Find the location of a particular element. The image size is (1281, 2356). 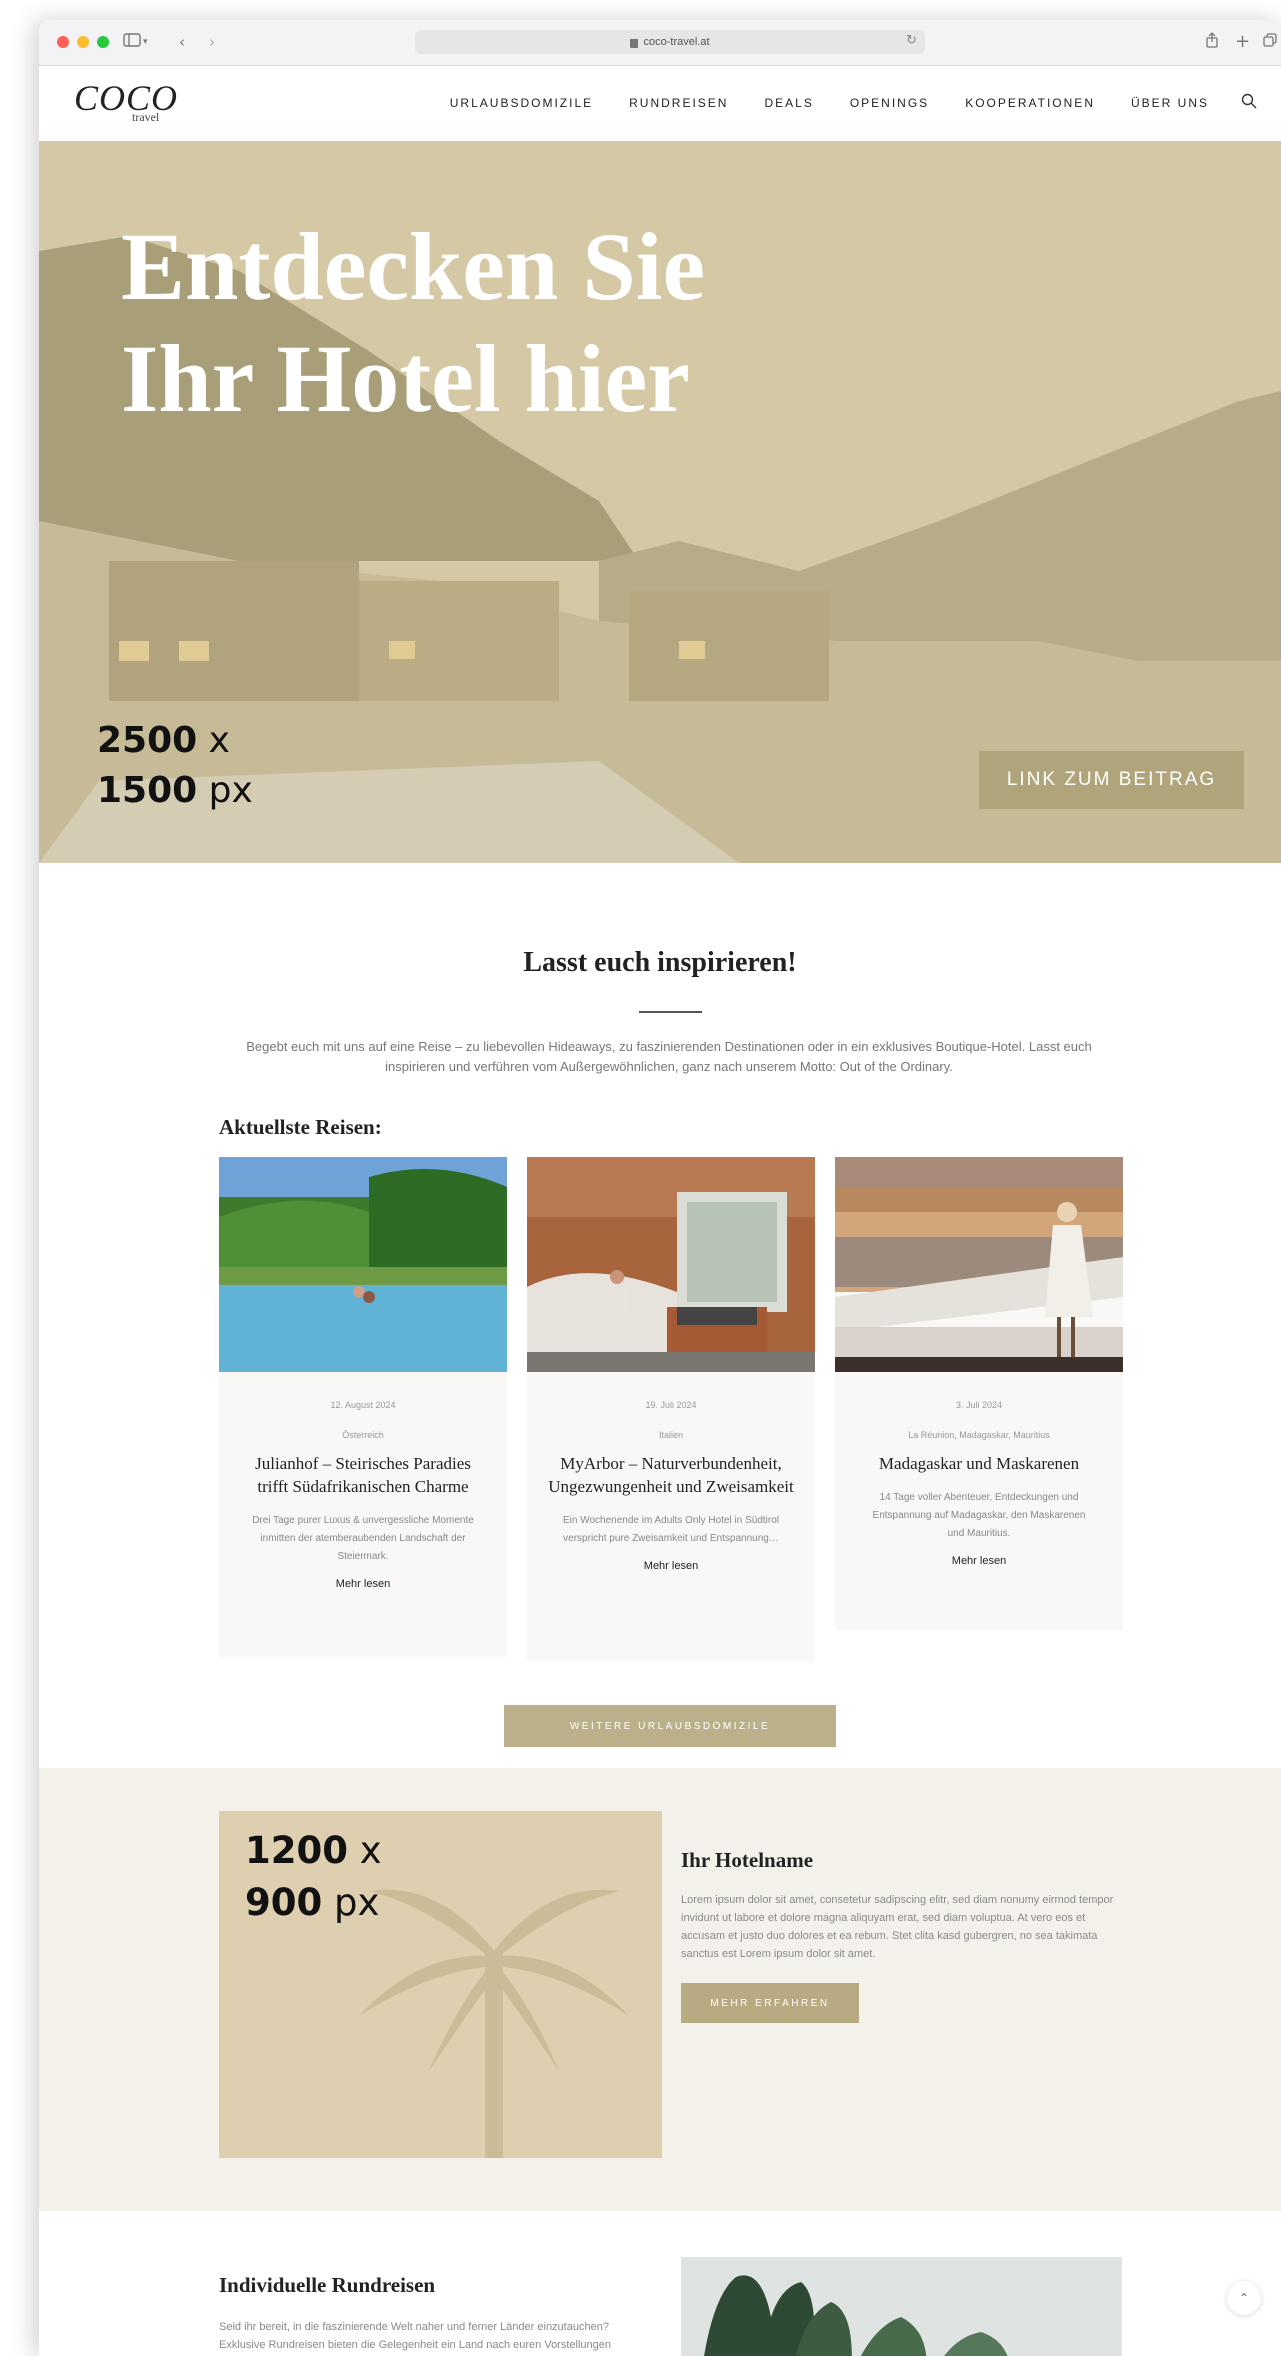

hero-image-size-label: 2500 x 1500 px is located at coordinates (175, 766).